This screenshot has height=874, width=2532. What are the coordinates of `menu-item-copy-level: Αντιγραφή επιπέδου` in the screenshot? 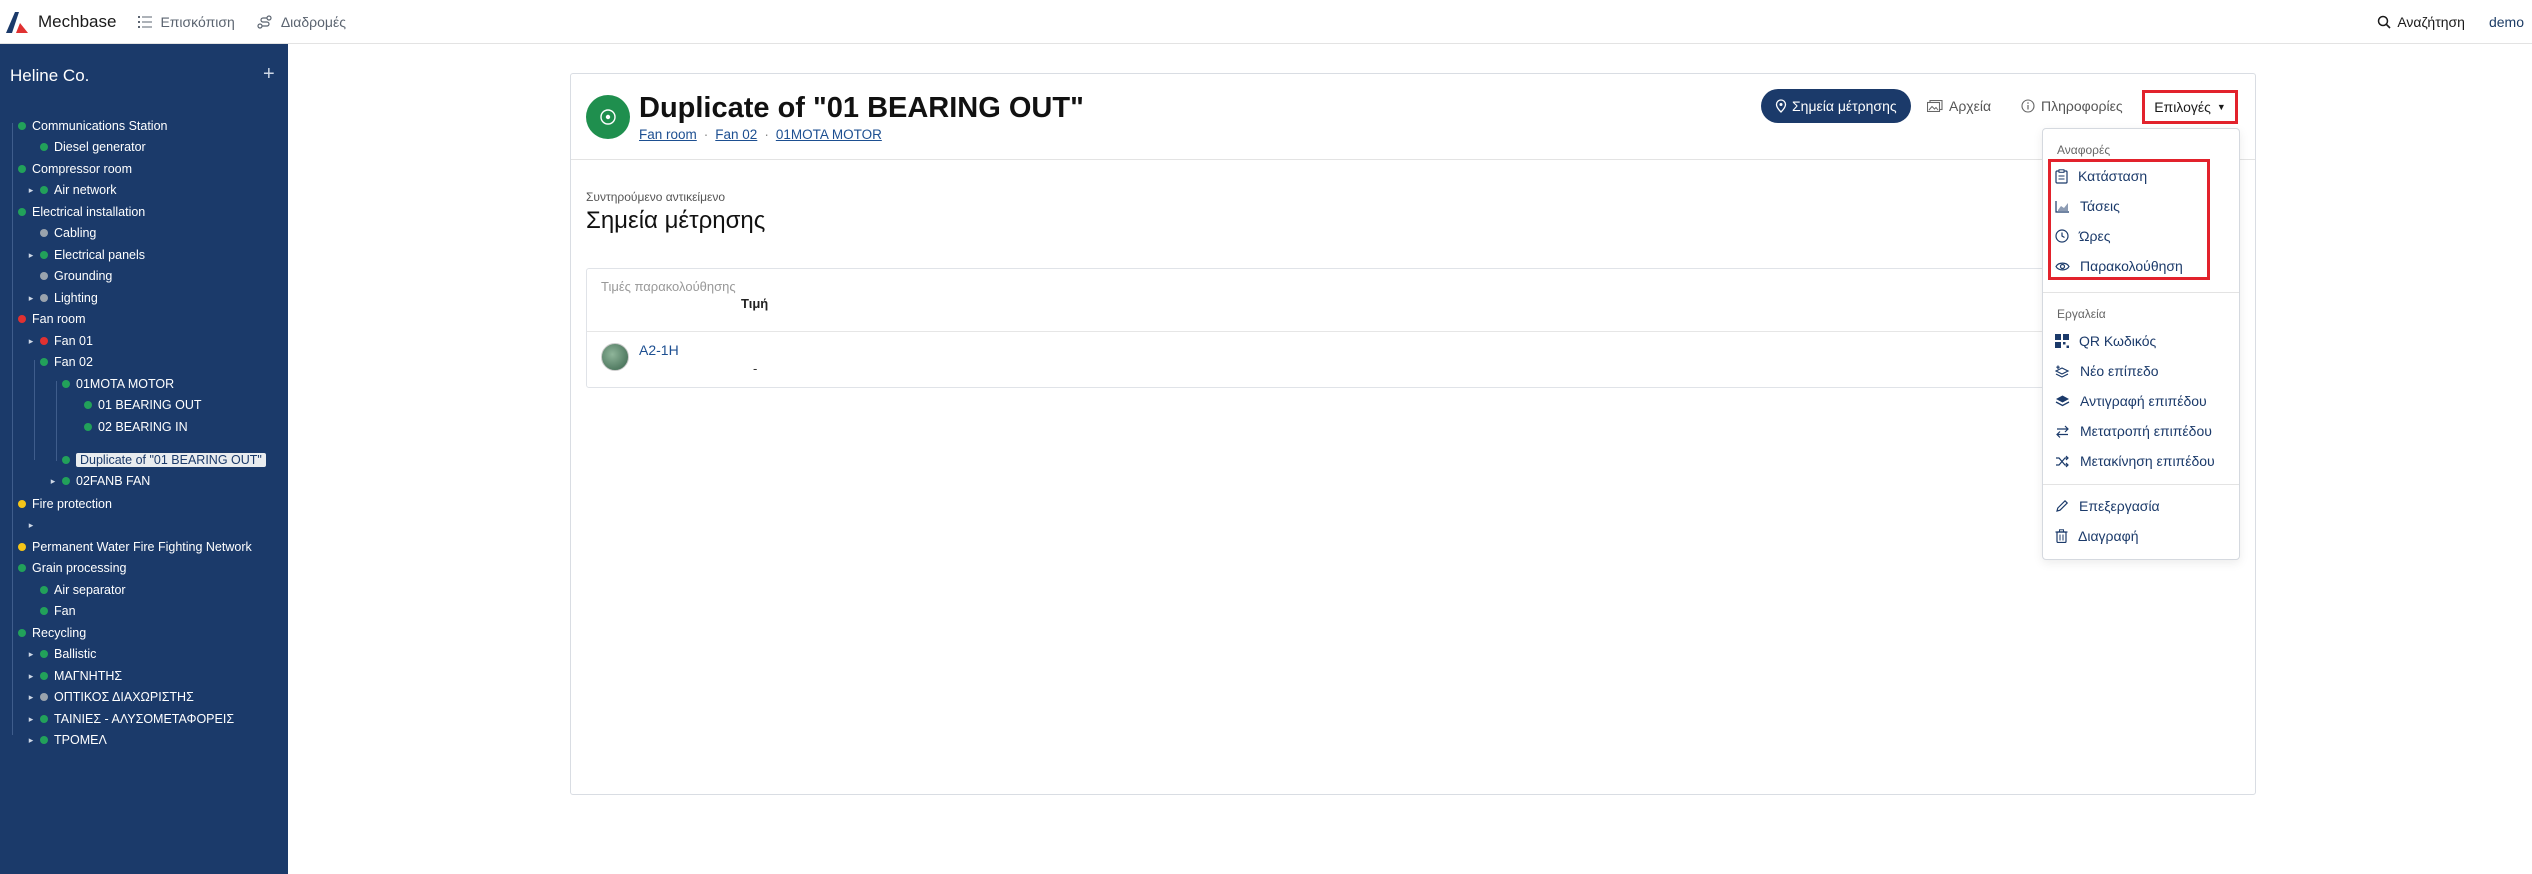 It's located at (2131, 401).